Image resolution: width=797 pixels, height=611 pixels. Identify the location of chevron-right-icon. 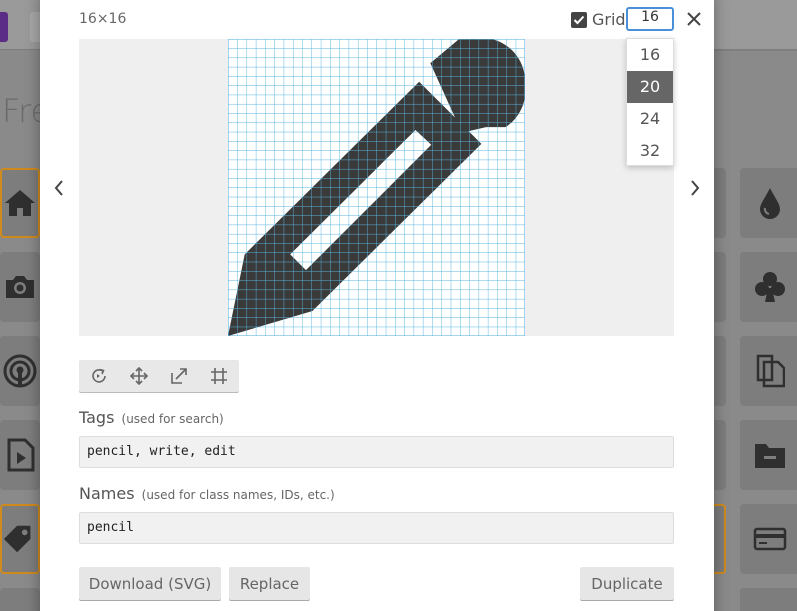
(695, 188).